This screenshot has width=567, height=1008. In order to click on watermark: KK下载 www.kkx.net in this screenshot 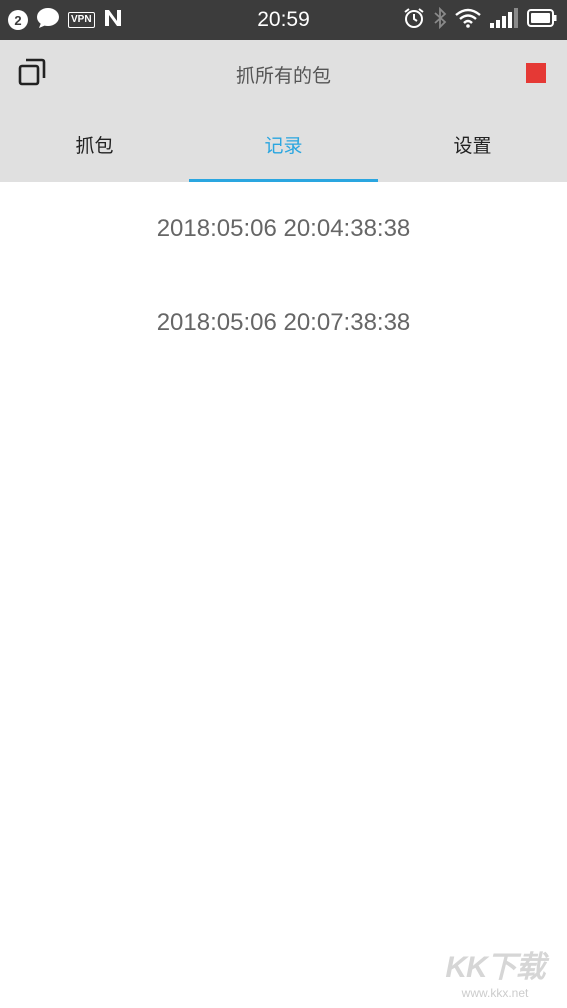, I will do `click(495, 971)`.